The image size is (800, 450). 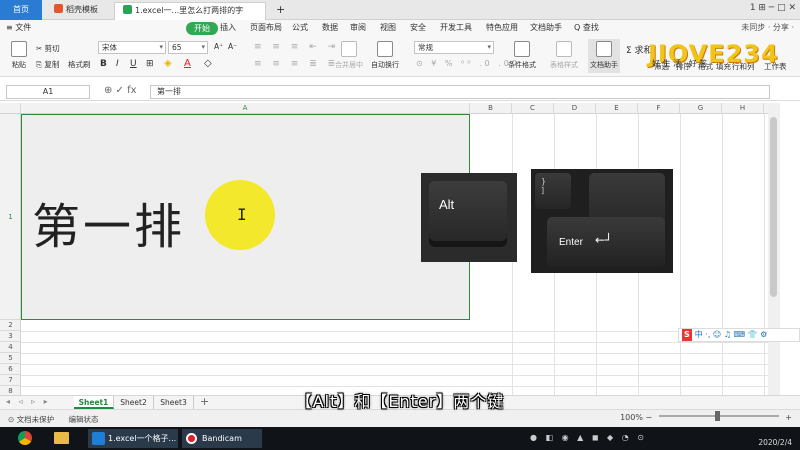 I want to click on system-tray-icons: ● ◧ ◉ ▲ ◼ ◆ ◔ ⊙, so click(x=588, y=437).